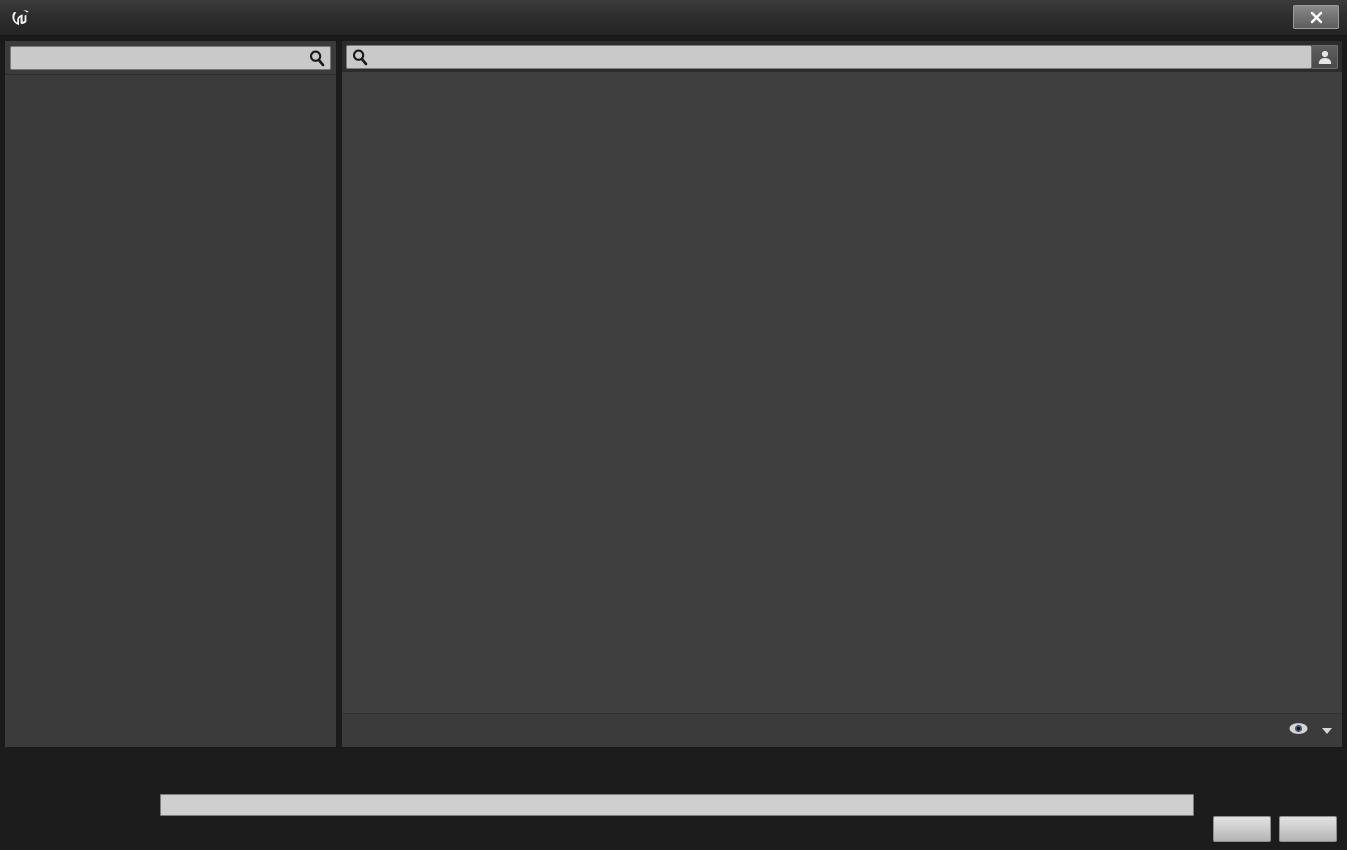  What do you see at coordinates (673, 18) in the screenshot?
I see `title-bar` at bounding box center [673, 18].